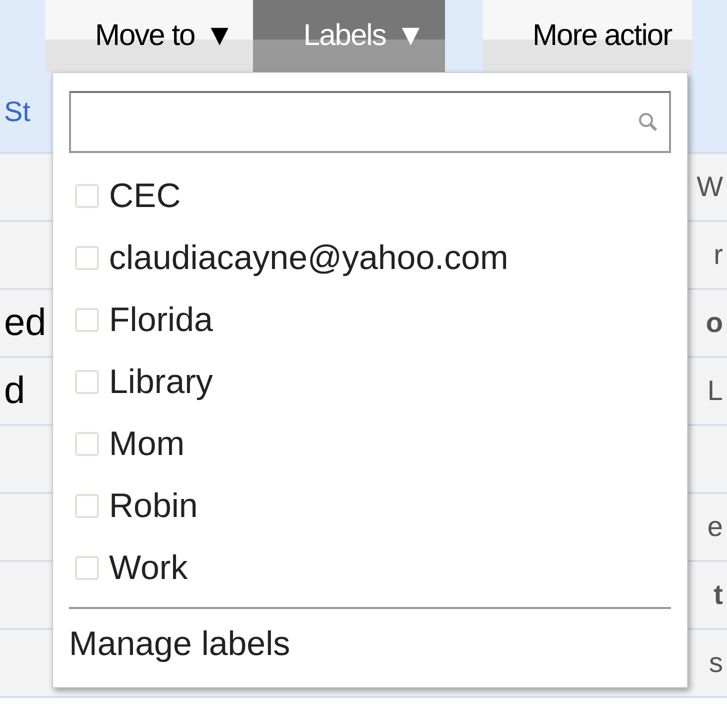 The height and width of the screenshot is (704, 727). Describe the element at coordinates (161, 320) in the screenshot. I see `label-name: Florida` at that location.